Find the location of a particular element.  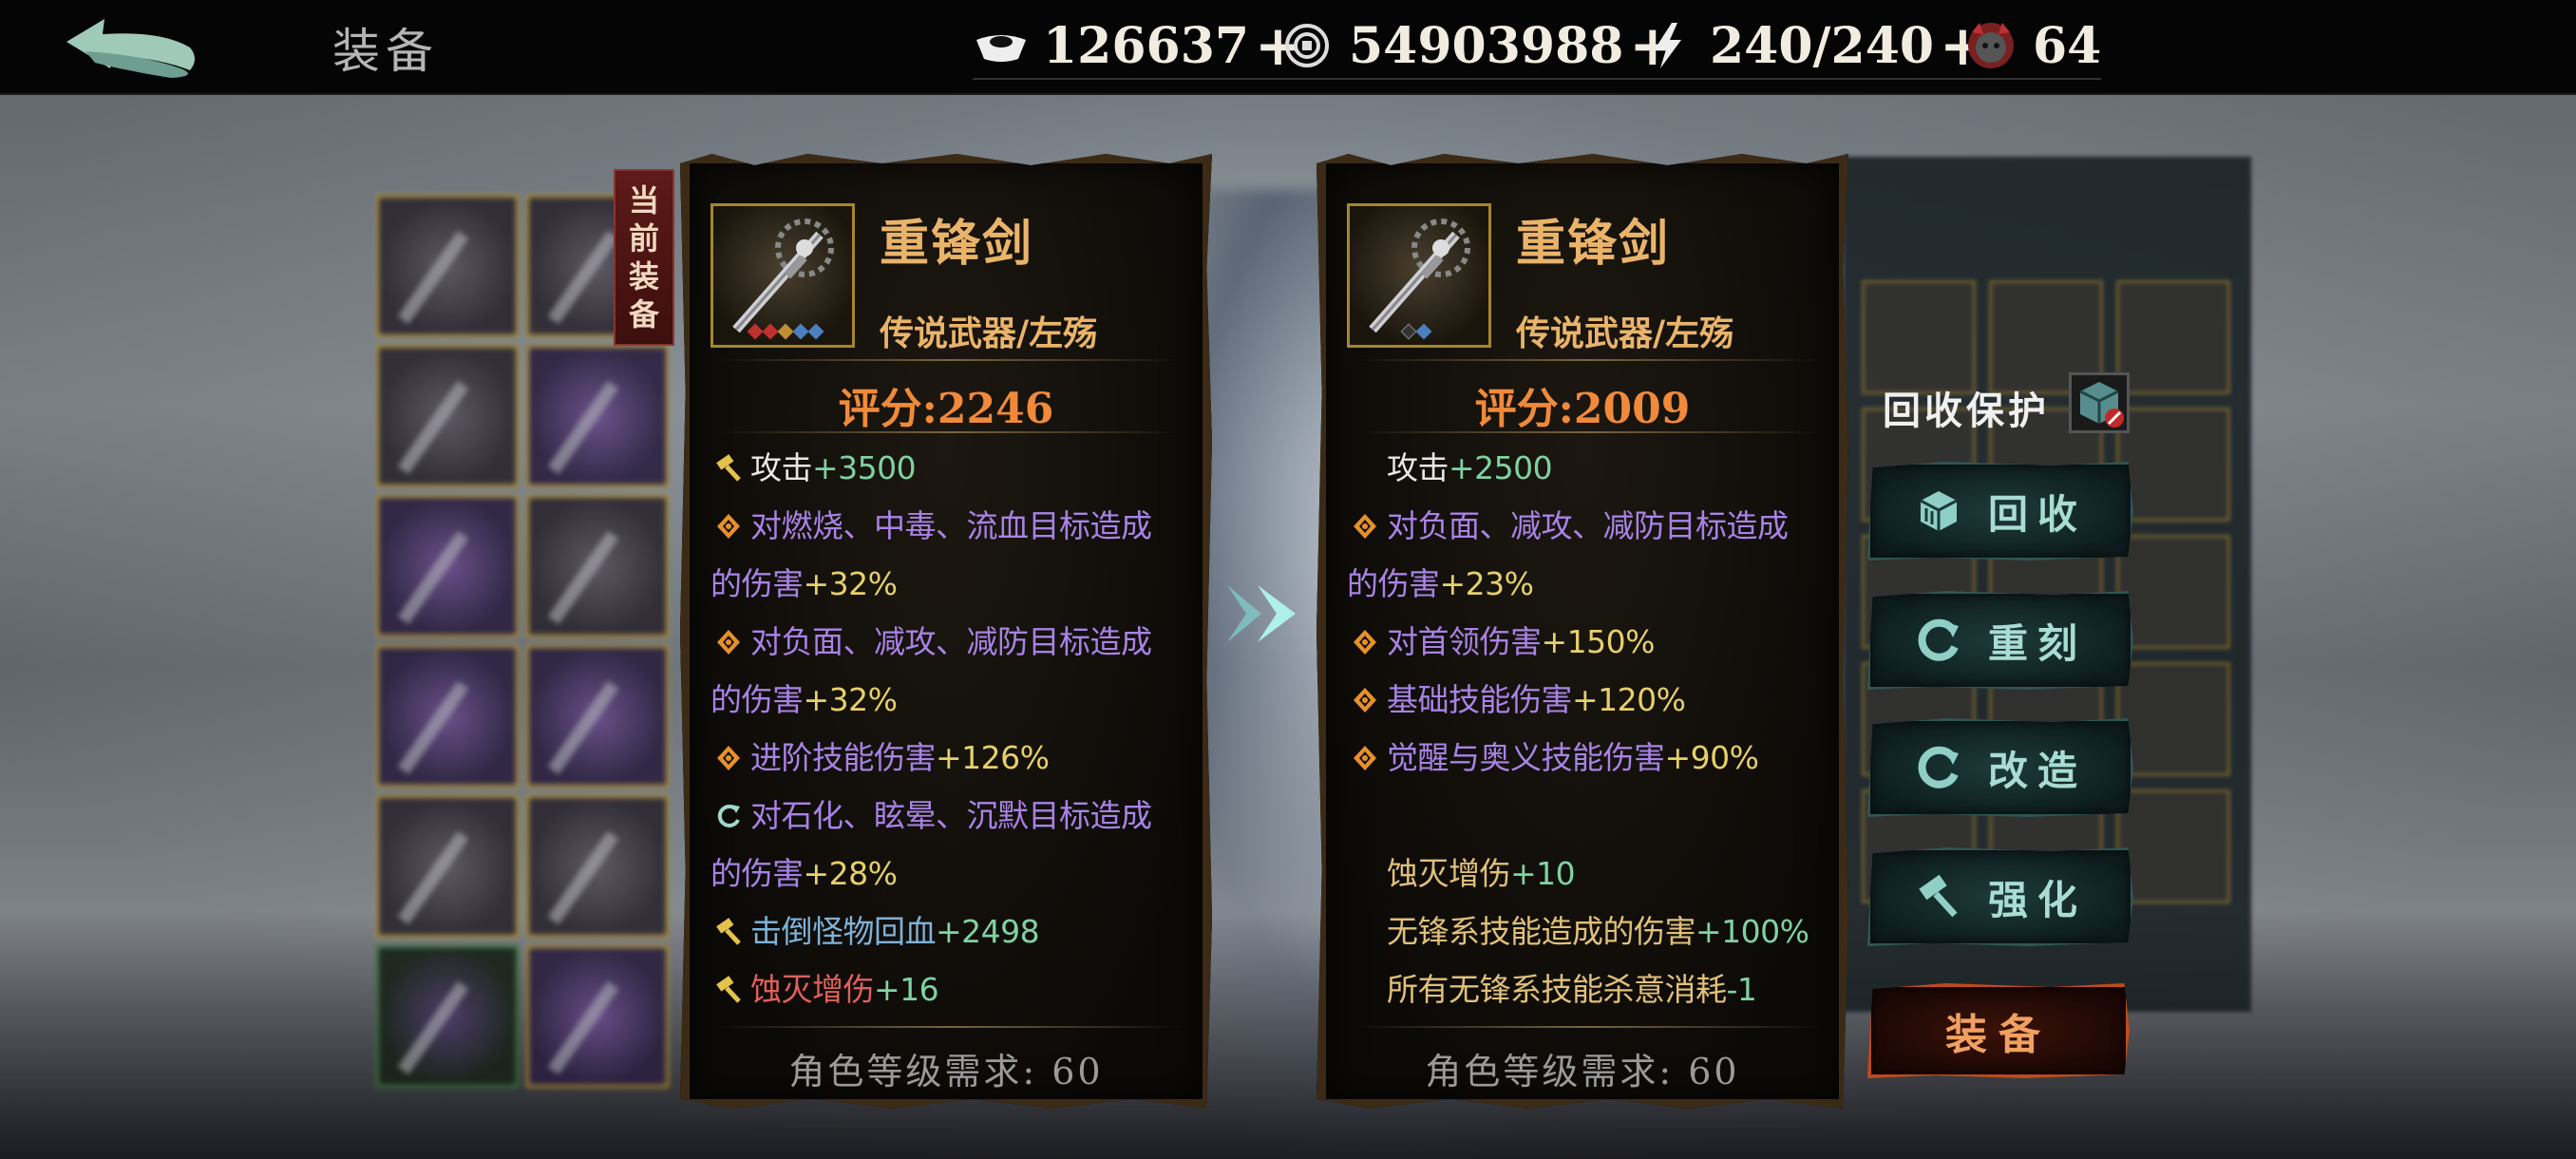

back-button is located at coordinates (133, 47).